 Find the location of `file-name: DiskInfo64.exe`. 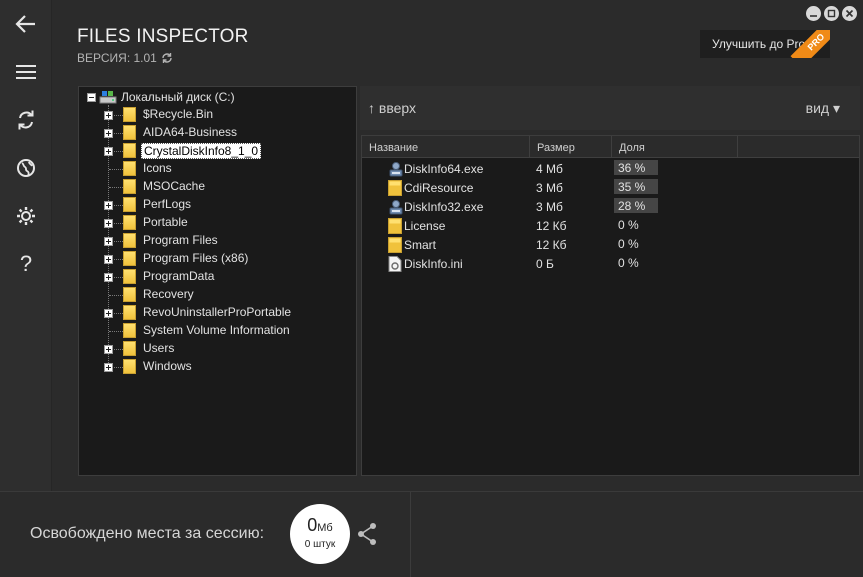

file-name: DiskInfo64.exe is located at coordinates (444, 169).